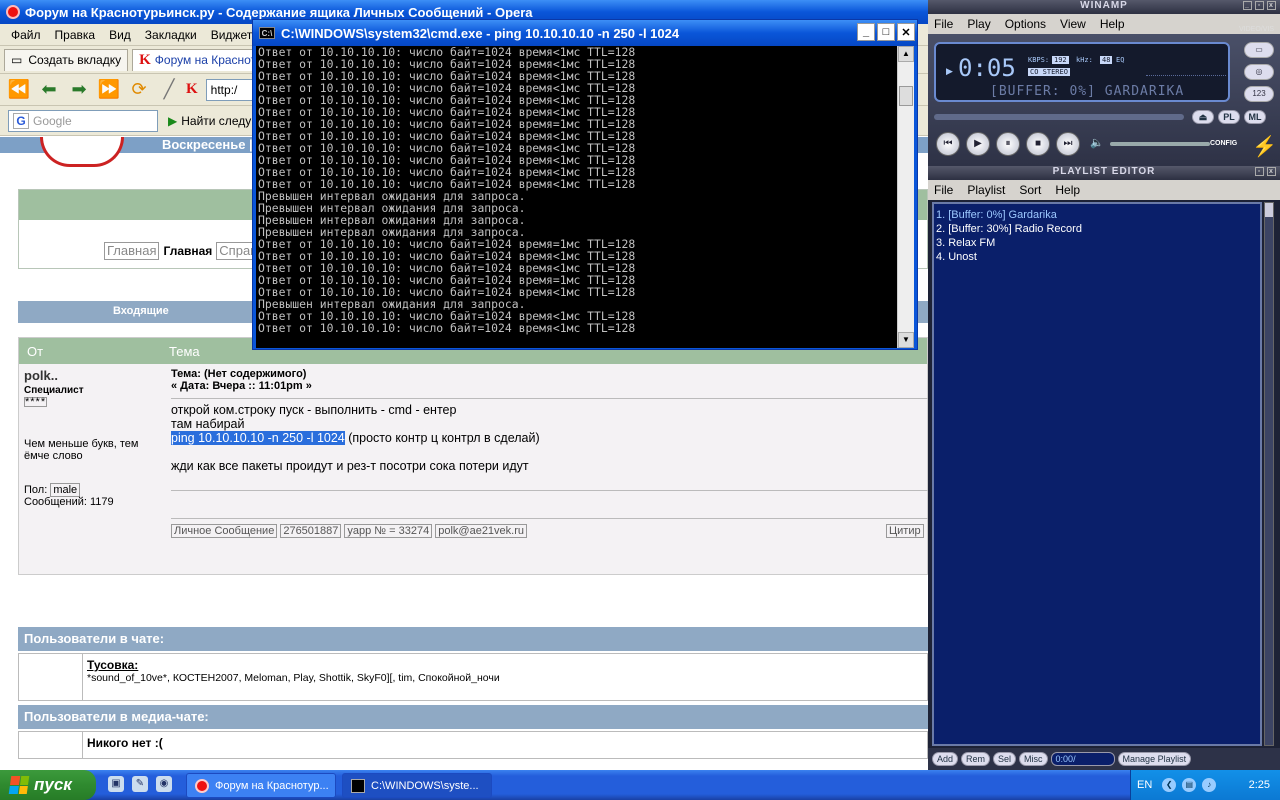  What do you see at coordinates (978, 24) in the screenshot?
I see `winamp-menu-play: Play` at bounding box center [978, 24].